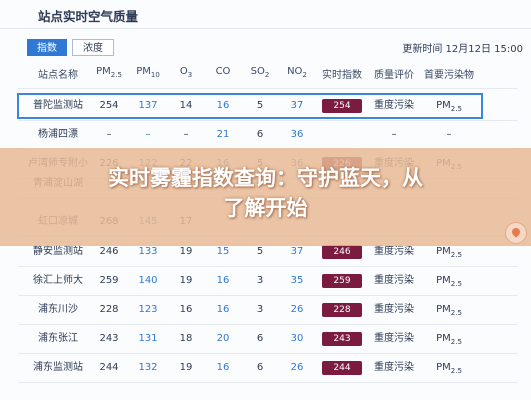 The width and height of the screenshot is (531, 400). What do you see at coordinates (223, 251) in the screenshot?
I see `cell-value: 15` at bounding box center [223, 251].